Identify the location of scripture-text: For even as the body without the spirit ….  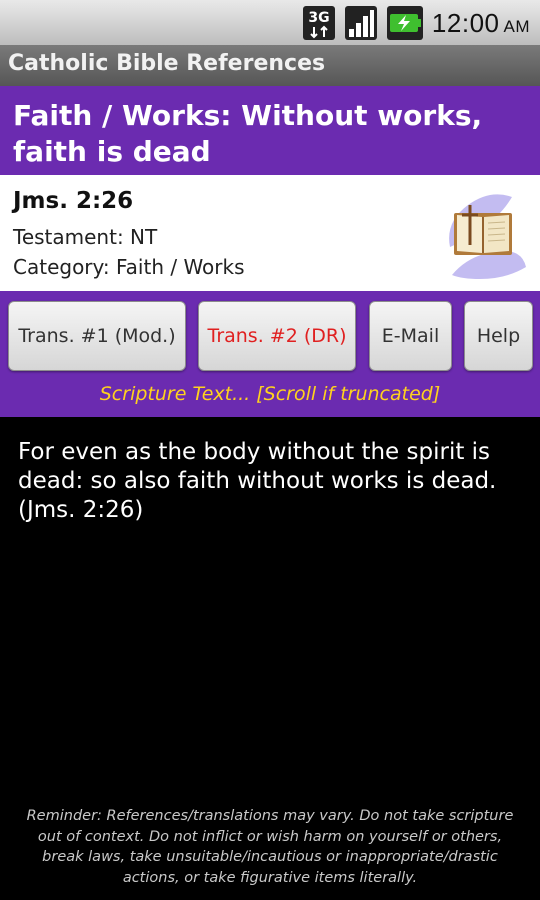
(270, 481).